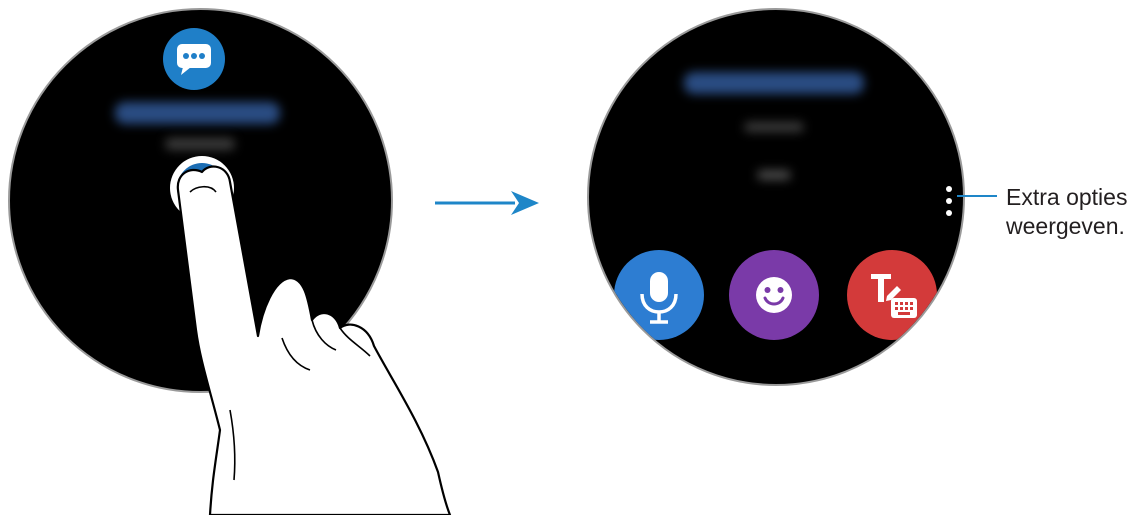 The width and height of the screenshot is (1145, 515). I want to click on callout-label-line1: Extra opties, so click(1067, 197).